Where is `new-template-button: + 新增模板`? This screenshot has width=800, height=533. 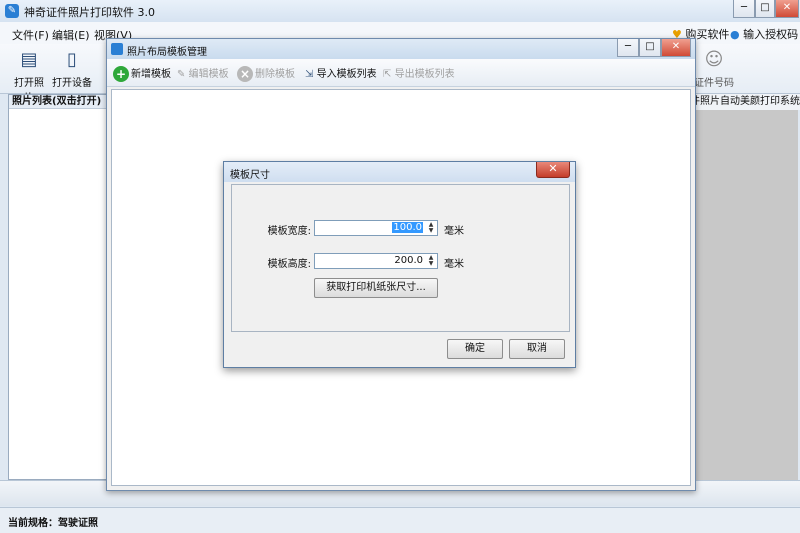 new-template-button: + 新增模板 is located at coordinates (142, 73).